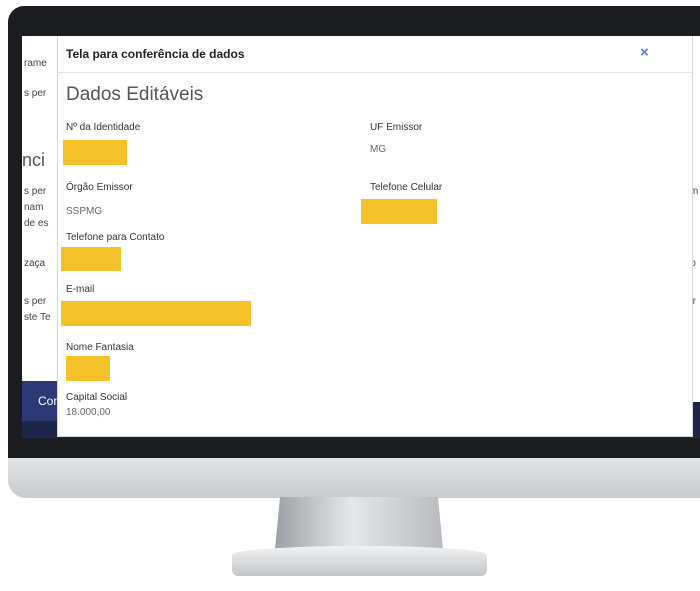 The height and width of the screenshot is (591, 700). What do you see at coordinates (155, 54) in the screenshot?
I see `modal-title: Tela para conferência de dados` at bounding box center [155, 54].